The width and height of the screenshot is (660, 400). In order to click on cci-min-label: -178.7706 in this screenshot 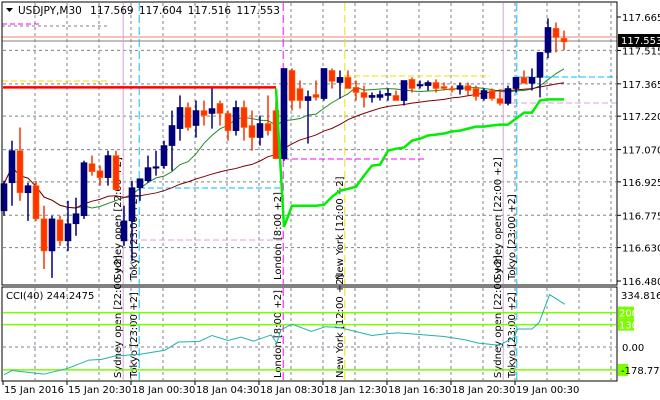, I will do `click(640, 371)`.